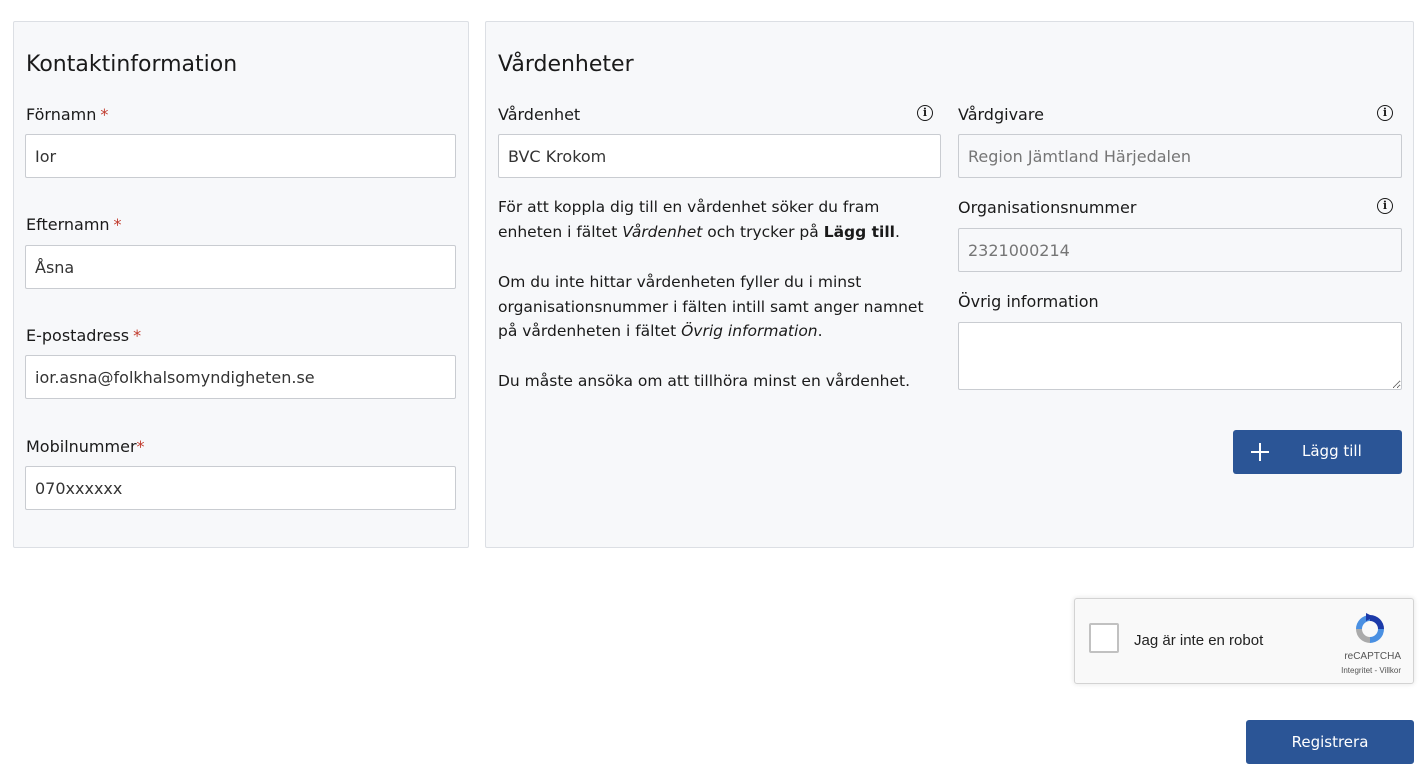 This screenshot has width=1426, height=781. What do you see at coordinates (539, 114) in the screenshot?
I see `care-unit-label: Vårdenhet` at bounding box center [539, 114].